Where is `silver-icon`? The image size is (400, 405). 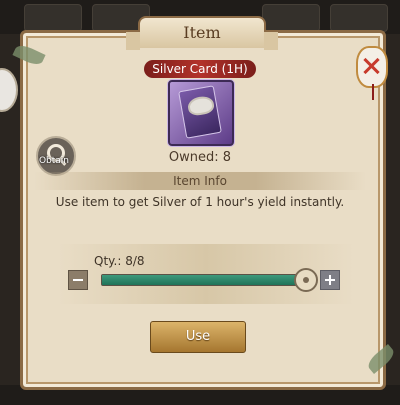
silver-icon is located at coordinates (200, 105).